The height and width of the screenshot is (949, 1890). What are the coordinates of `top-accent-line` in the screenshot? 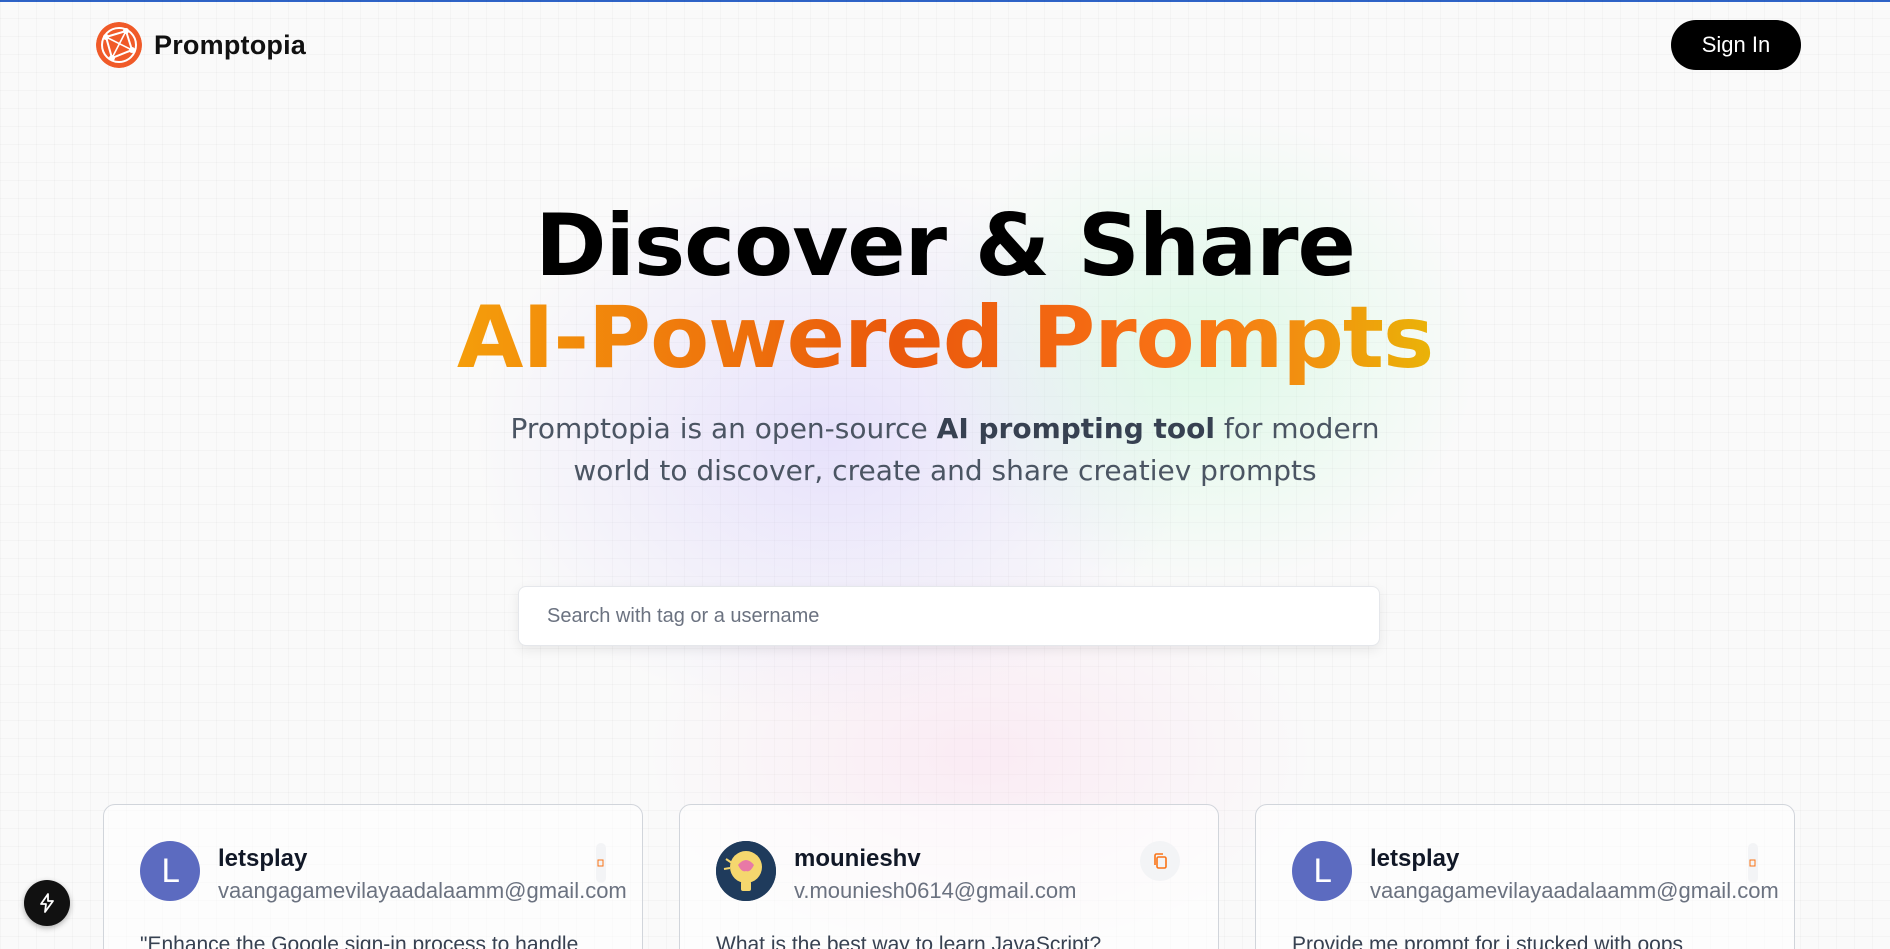 It's located at (945, 1).